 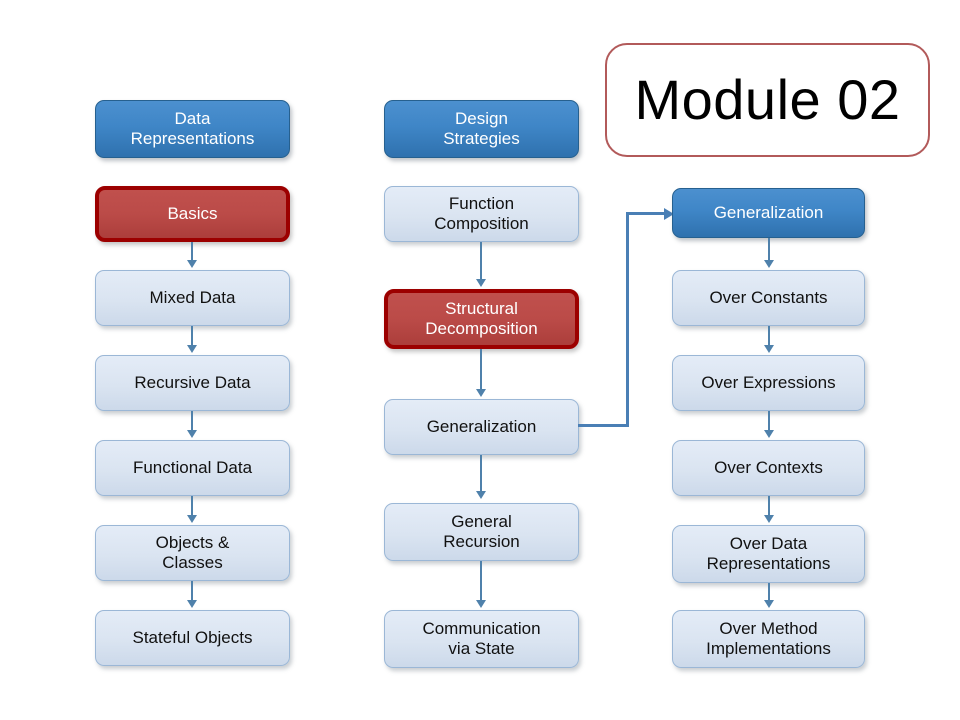 I want to click on node-functional-data: Functional Data, so click(x=192, y=468).